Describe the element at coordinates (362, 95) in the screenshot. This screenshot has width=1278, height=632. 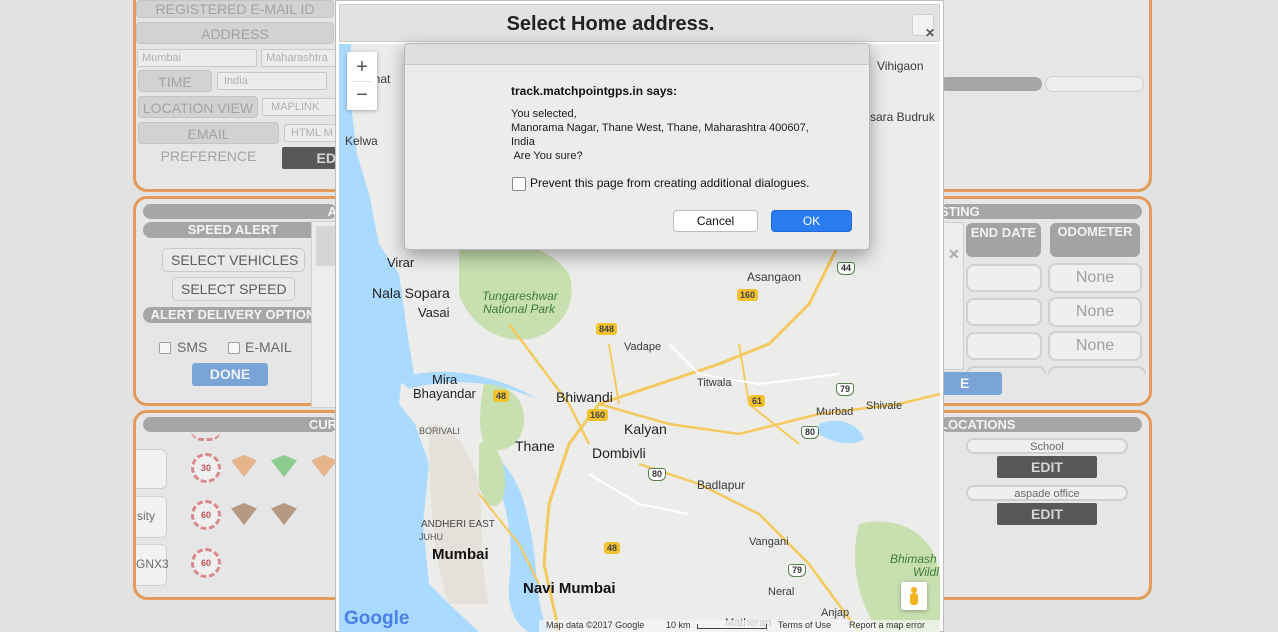
I see `zoom-out-button: −` at that location.